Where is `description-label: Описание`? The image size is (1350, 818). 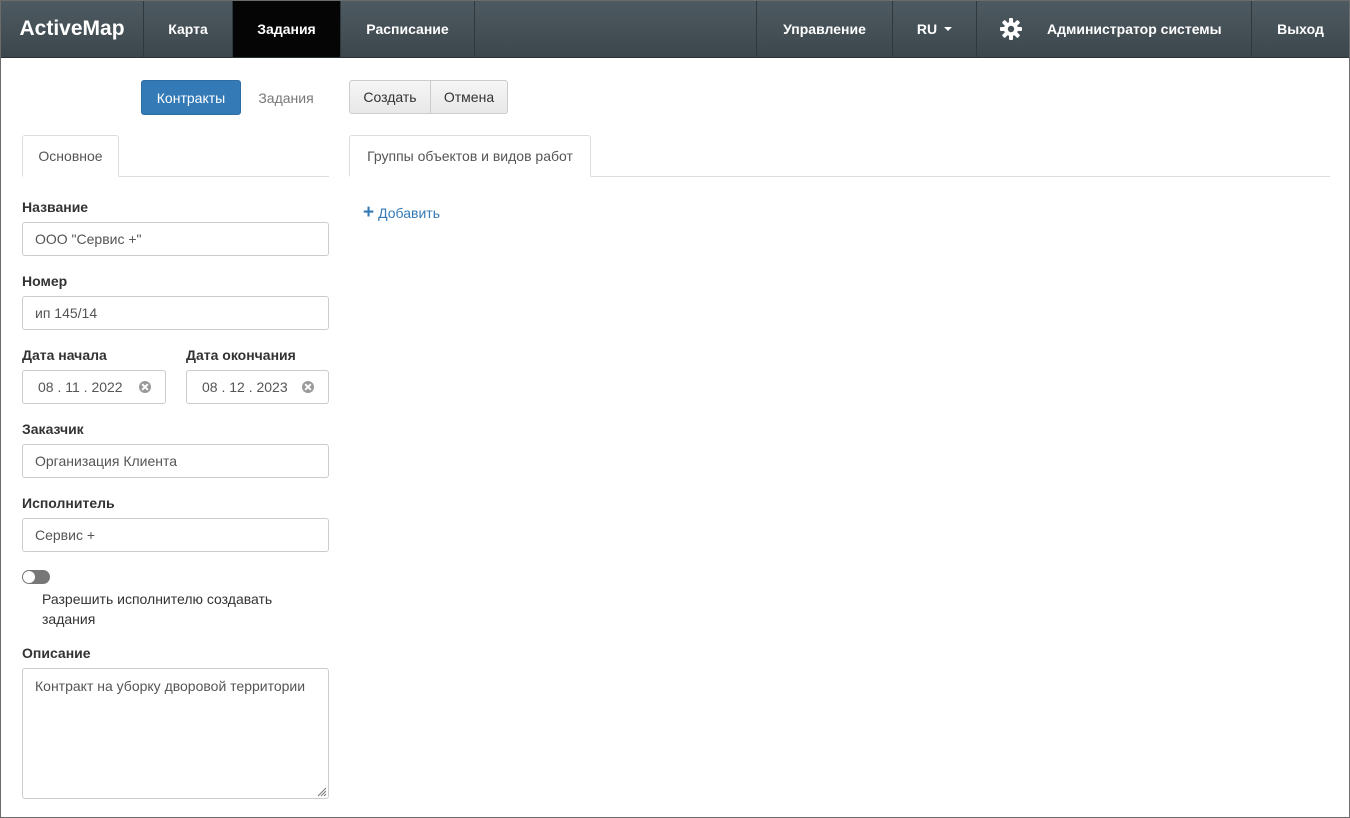
description-label: Описание is located at coordinates (56, 653).